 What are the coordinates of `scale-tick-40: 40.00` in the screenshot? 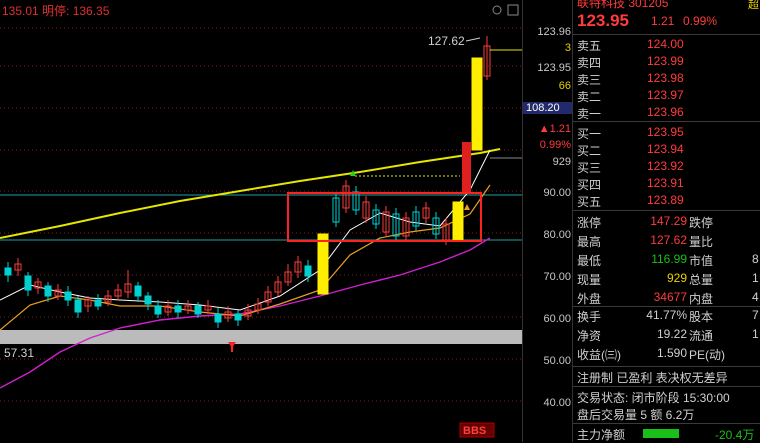 It's located at (557, 403).